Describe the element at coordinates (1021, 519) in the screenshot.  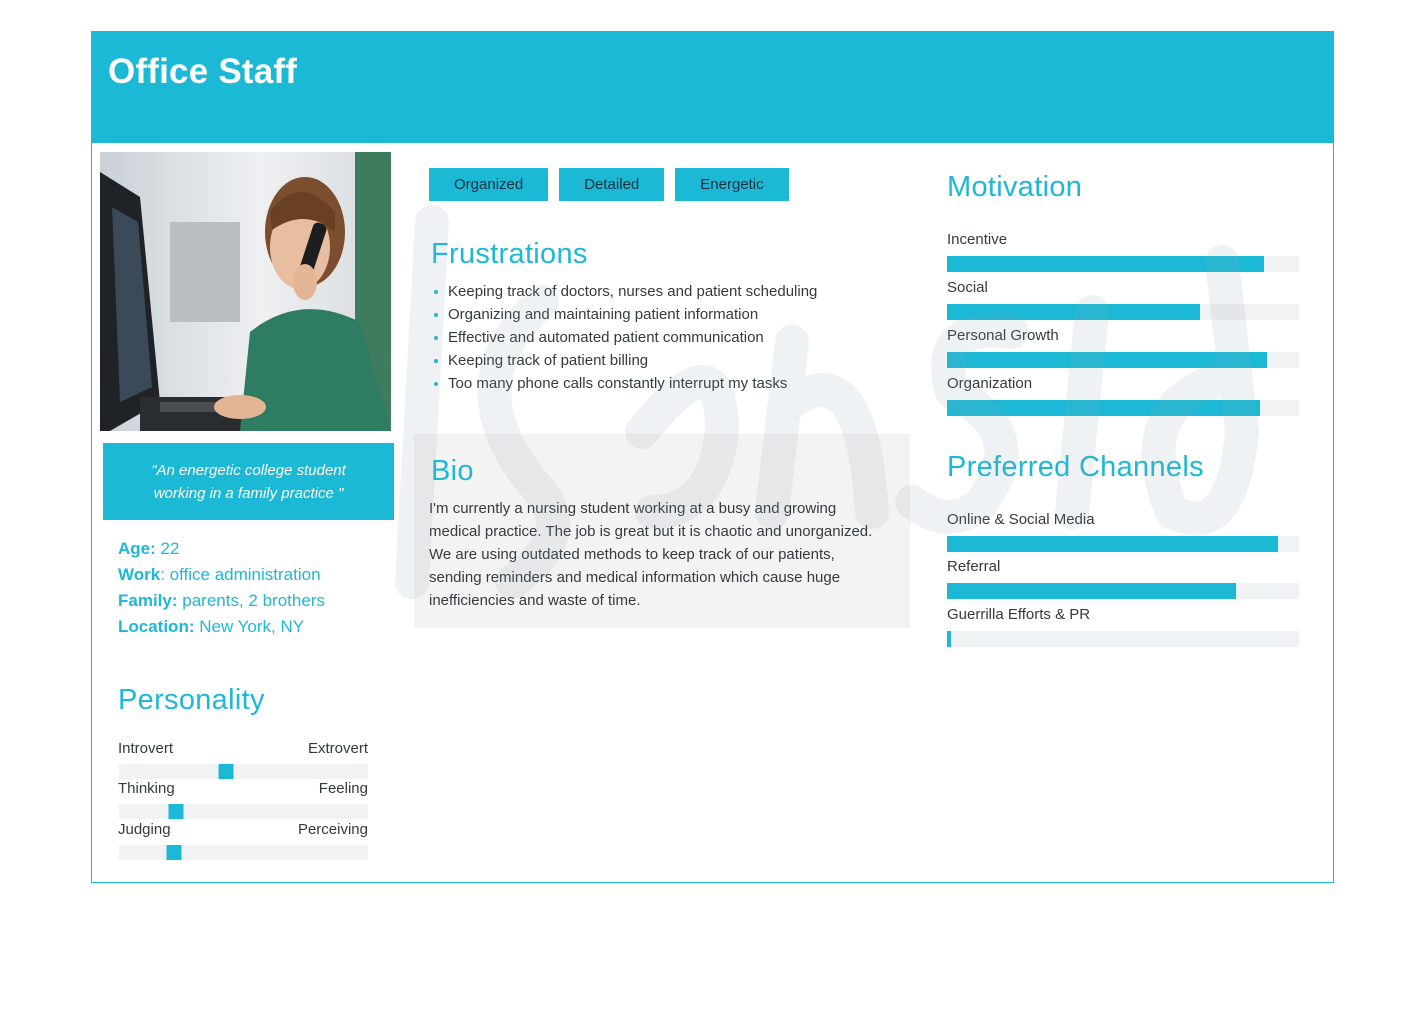
I see `meter-label: Online & Social Media` at that location.